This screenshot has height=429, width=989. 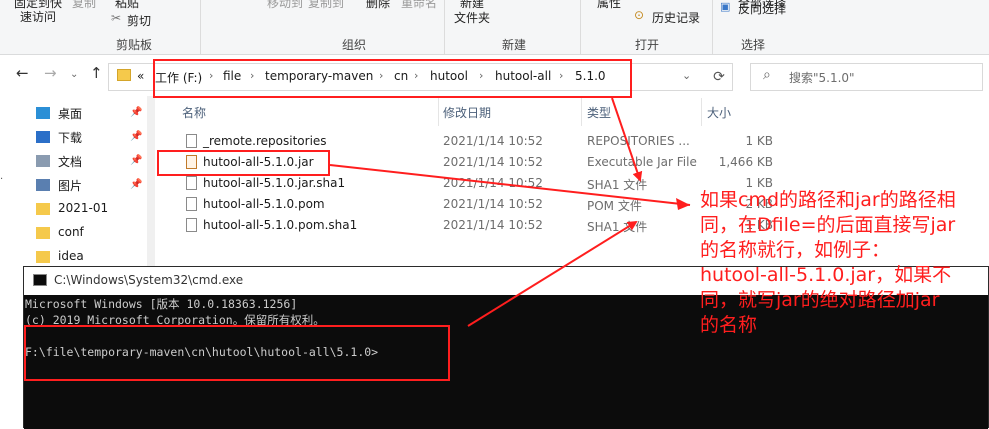 What do you see at coordinates (627, 139) in the screenshot?
I see `arrow-address-to-note` at bounding box center [627, 139].